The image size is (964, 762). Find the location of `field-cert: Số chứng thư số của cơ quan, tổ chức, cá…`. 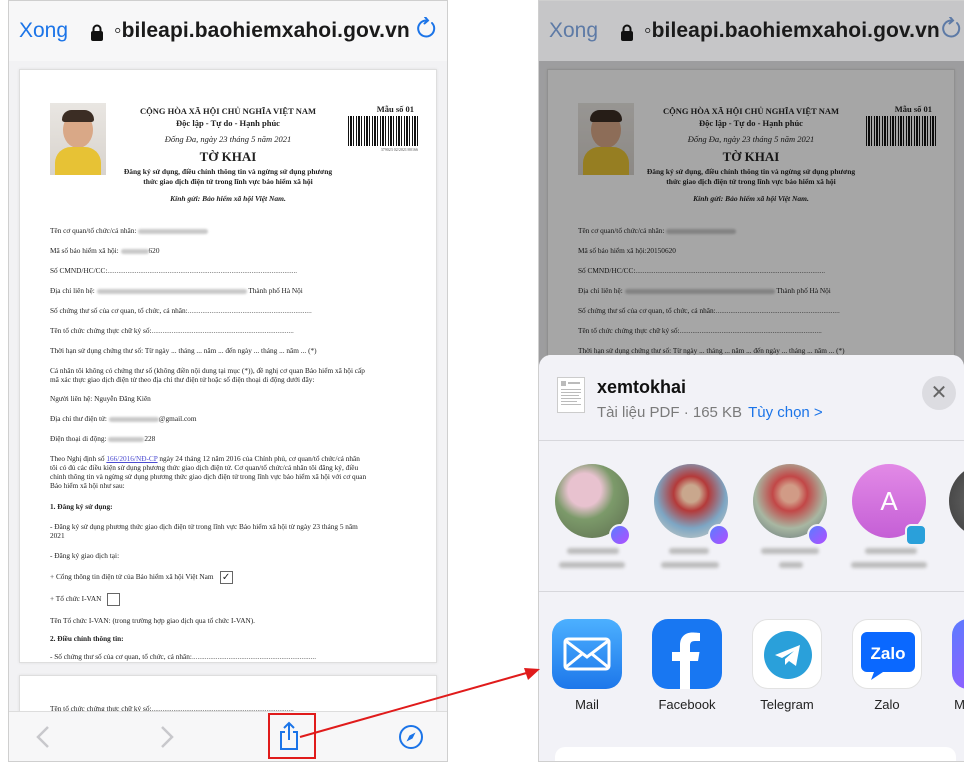

field-cert: Số chứng thư số của cơ quan, tổ chức, cá… is located at coordinates (181, 310).